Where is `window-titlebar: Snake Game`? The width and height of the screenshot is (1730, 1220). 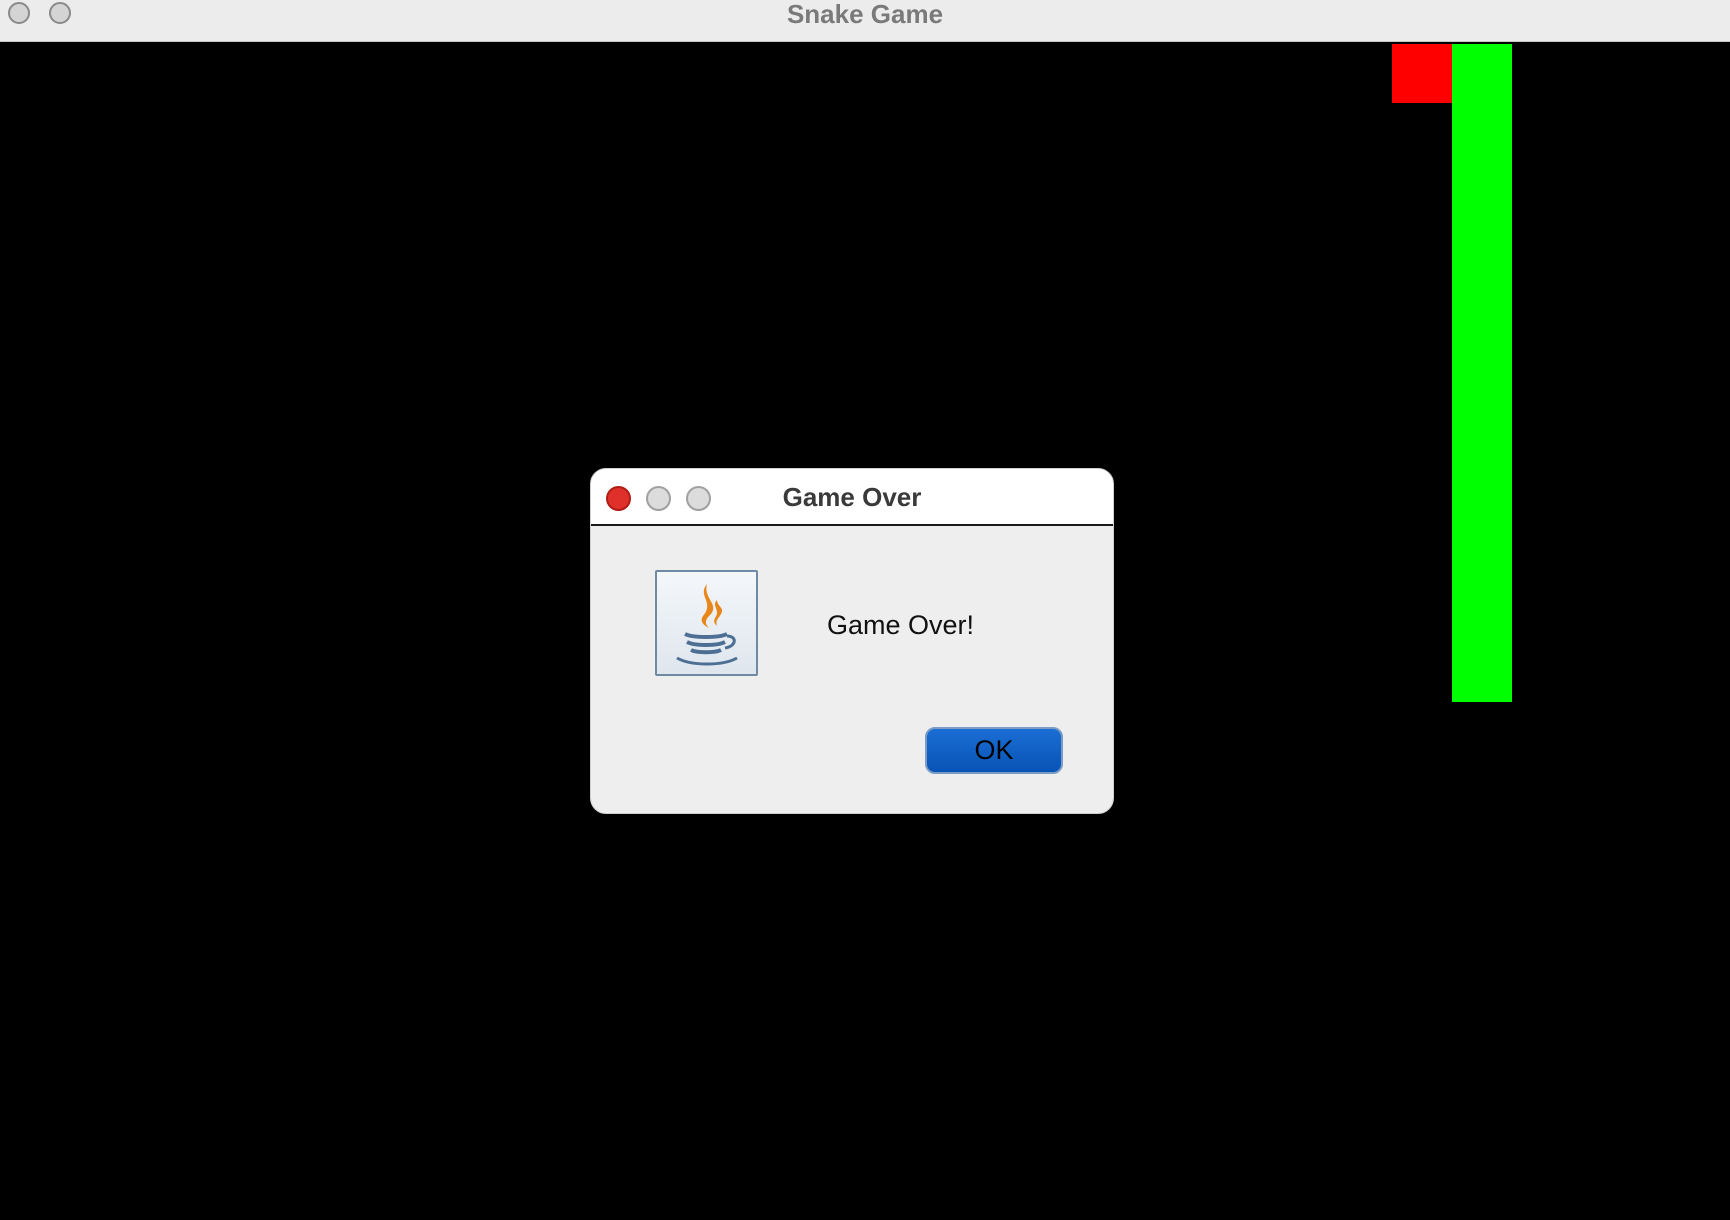 window-titlebar: Snake Game is located at coordinates (865, 21).